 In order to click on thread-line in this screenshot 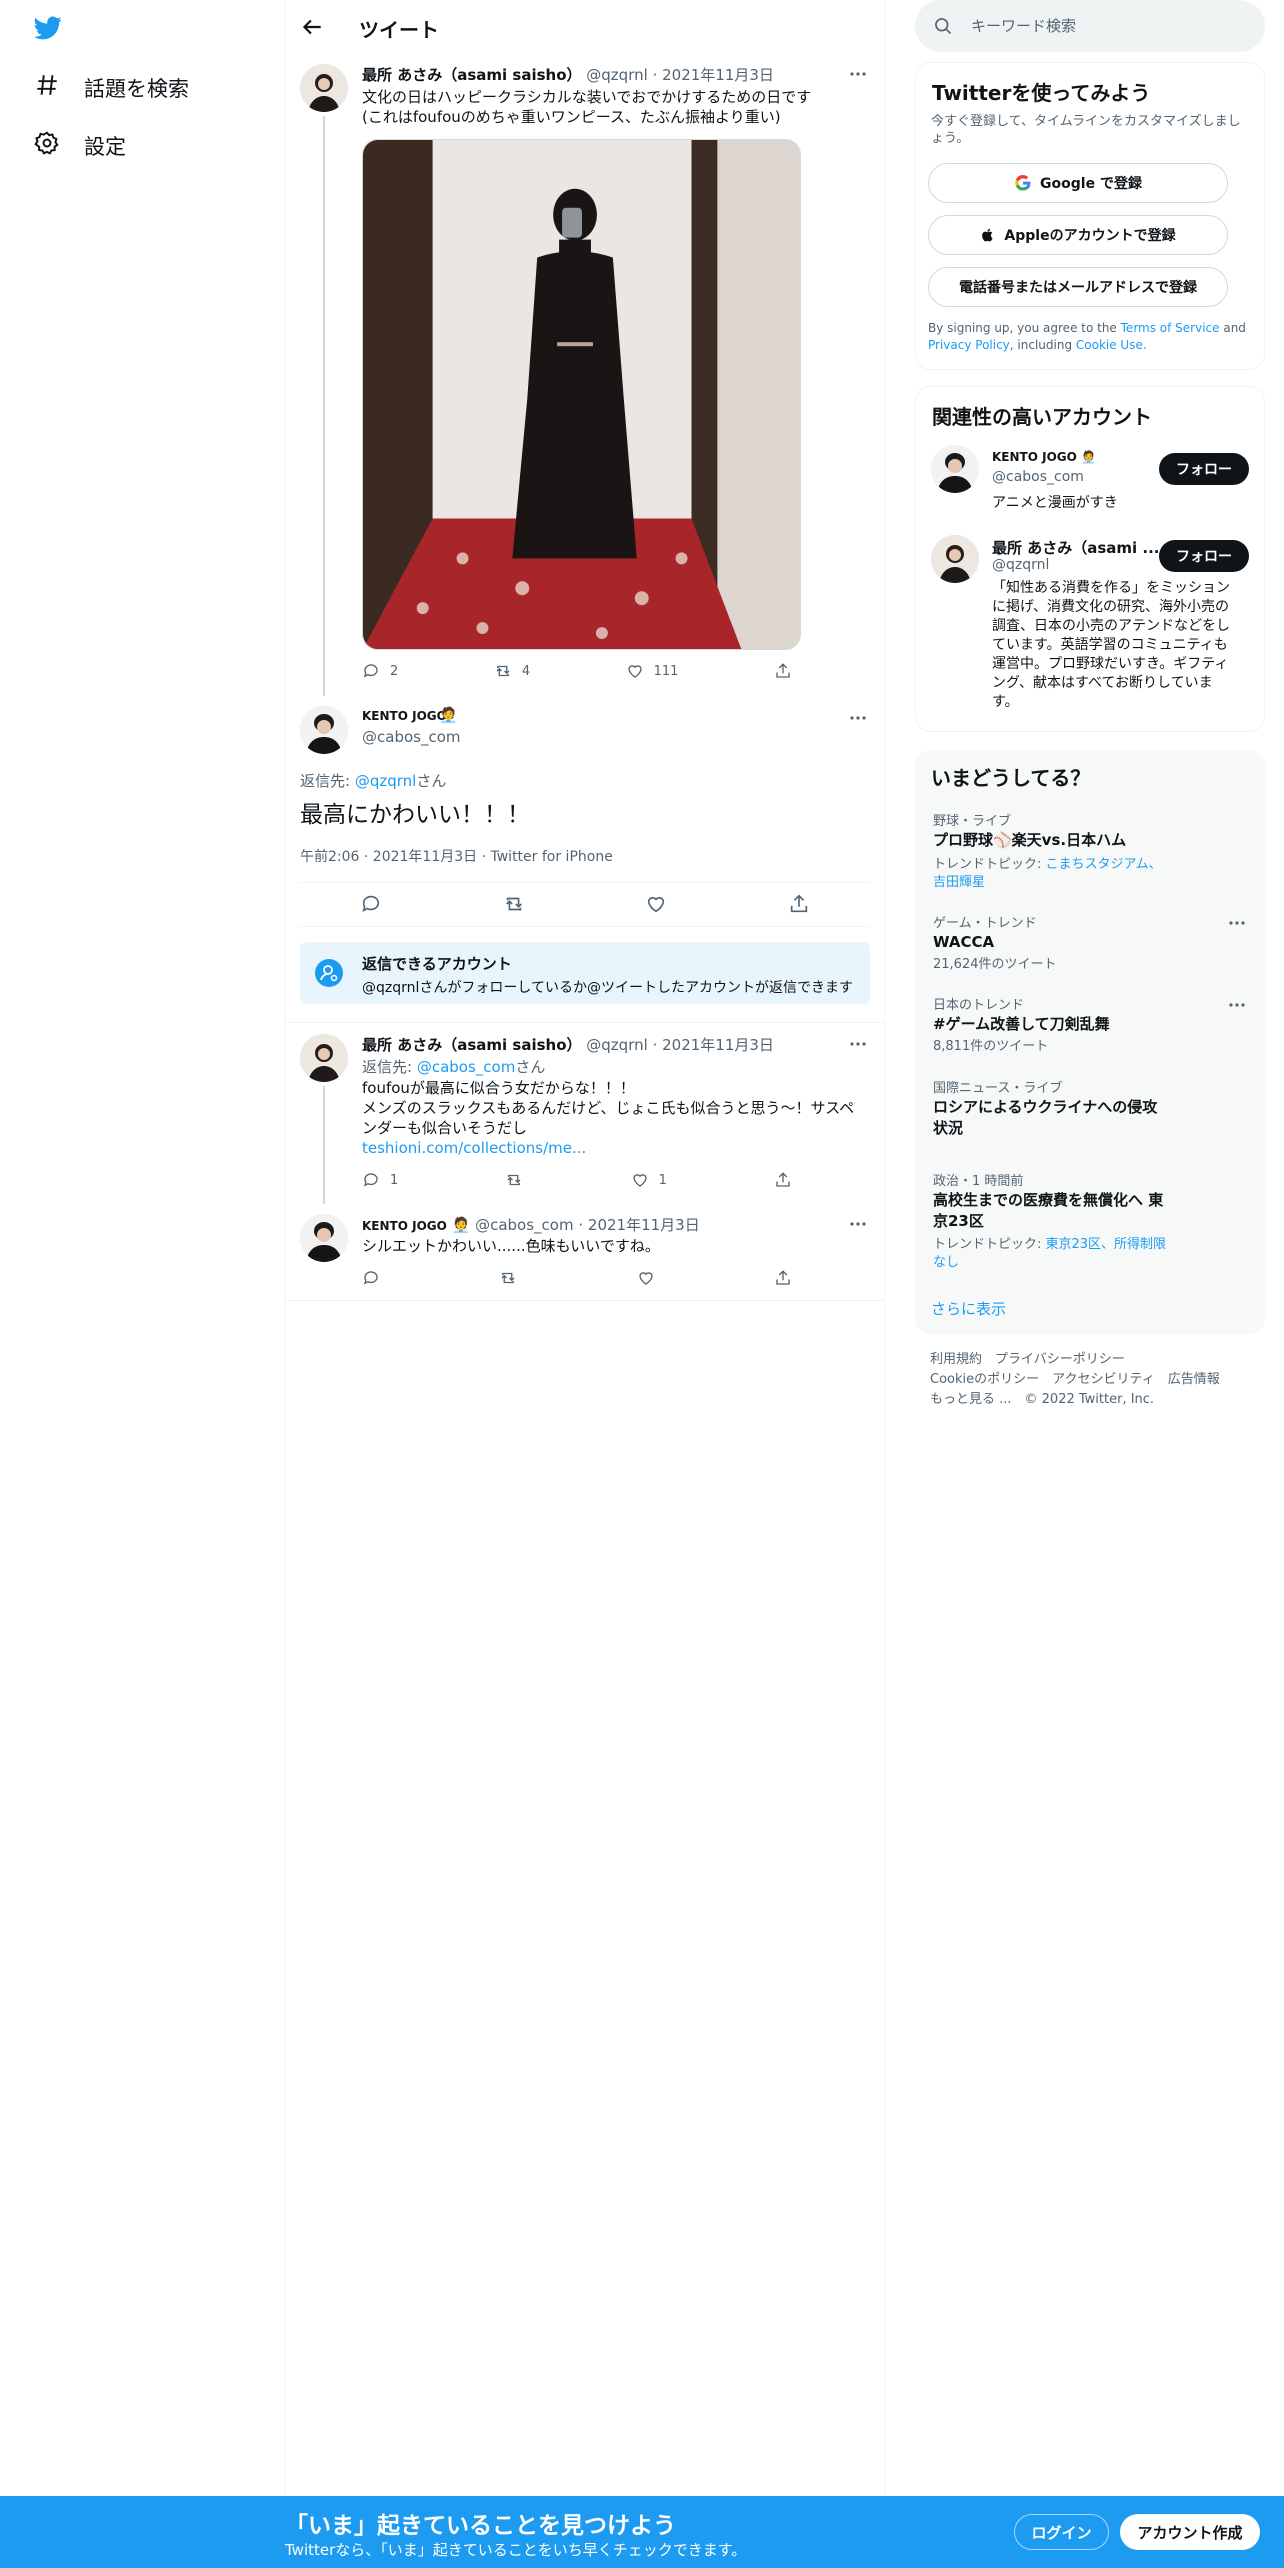, I will do `click(324, 1145)`.